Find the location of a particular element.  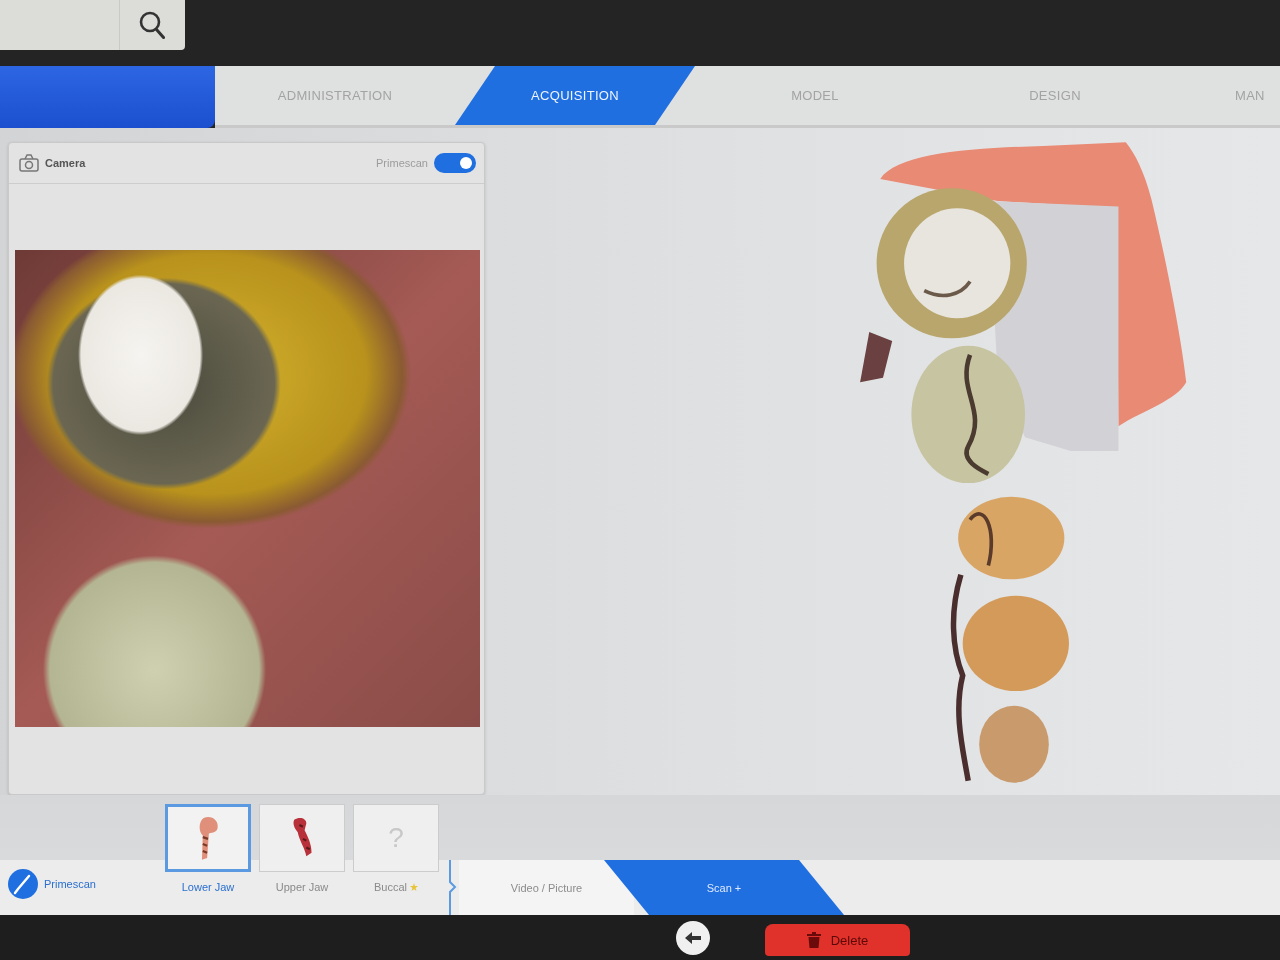

trash-icon is located at coordinates (813, 940).